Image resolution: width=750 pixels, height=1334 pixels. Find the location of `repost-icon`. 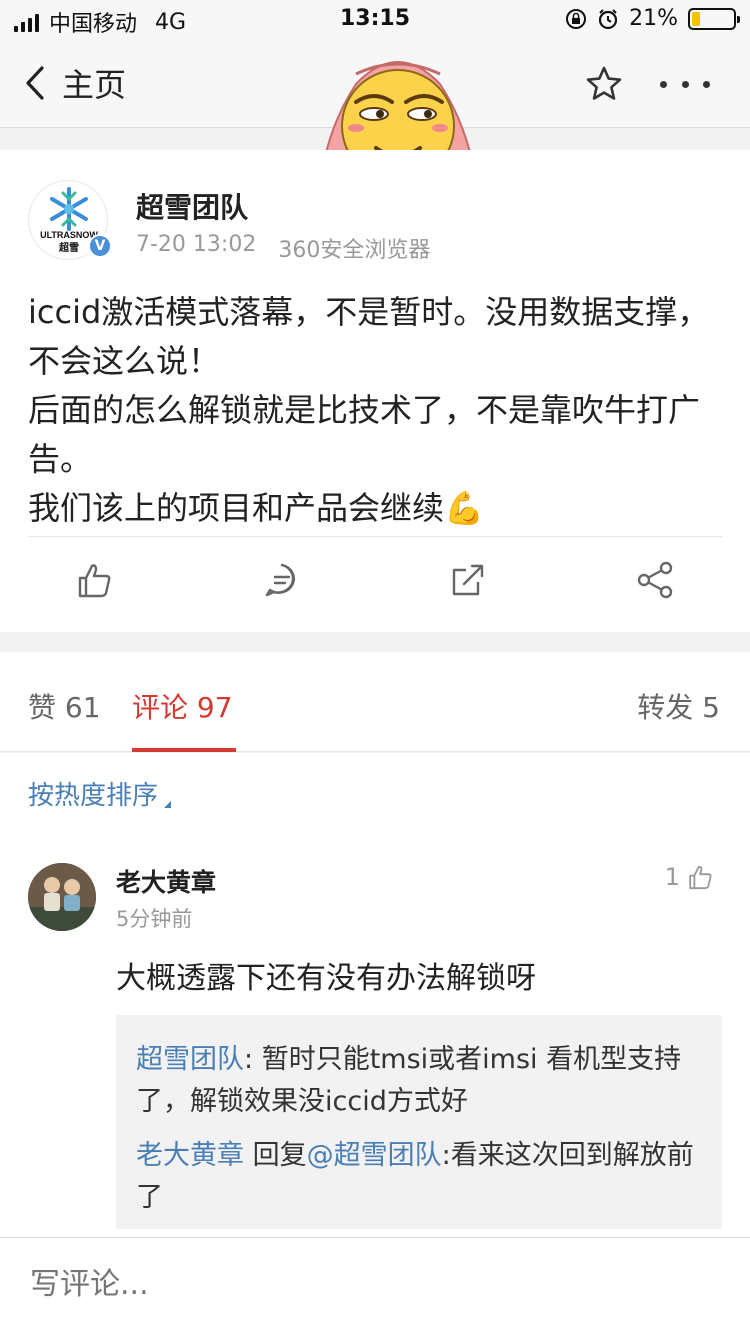

repost-icon is located at coordinates (468, 580).